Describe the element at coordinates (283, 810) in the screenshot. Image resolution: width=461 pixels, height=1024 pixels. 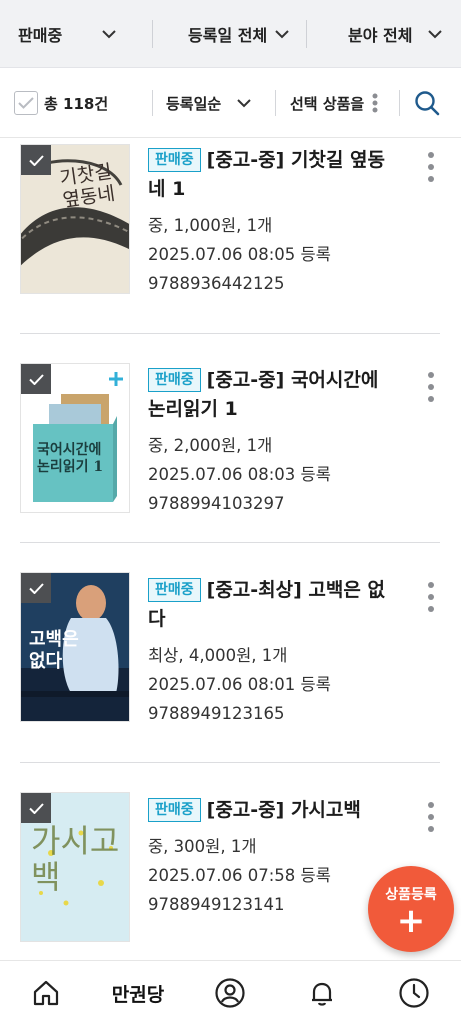
I see `item-title-text: [중고-중] 가시고백` at that location.